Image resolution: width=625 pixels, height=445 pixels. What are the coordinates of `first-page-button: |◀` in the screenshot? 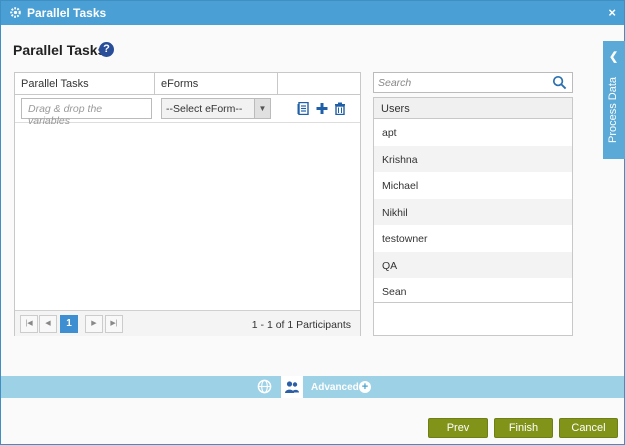 It's located at (29, 324).